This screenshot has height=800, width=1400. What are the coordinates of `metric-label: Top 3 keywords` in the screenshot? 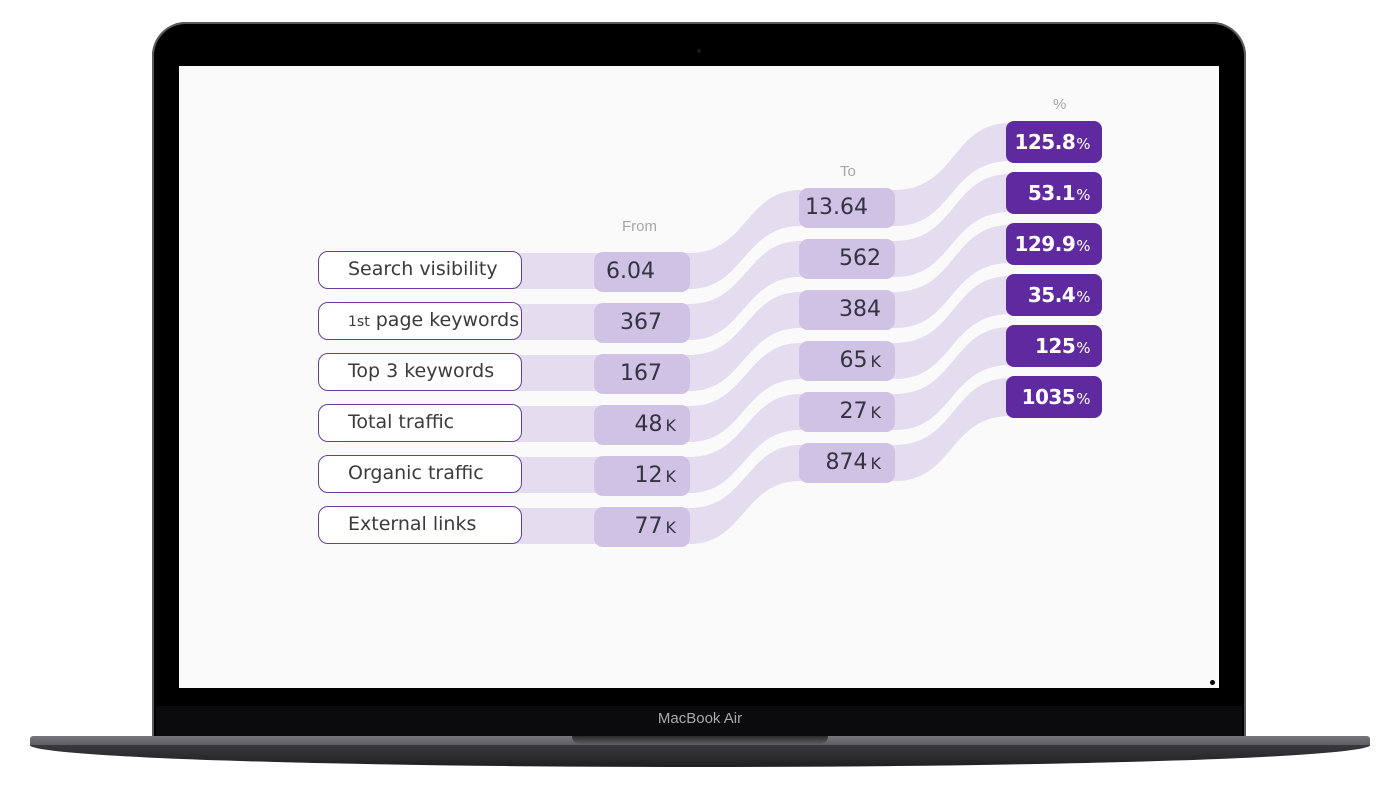 It's located at (420, 372).